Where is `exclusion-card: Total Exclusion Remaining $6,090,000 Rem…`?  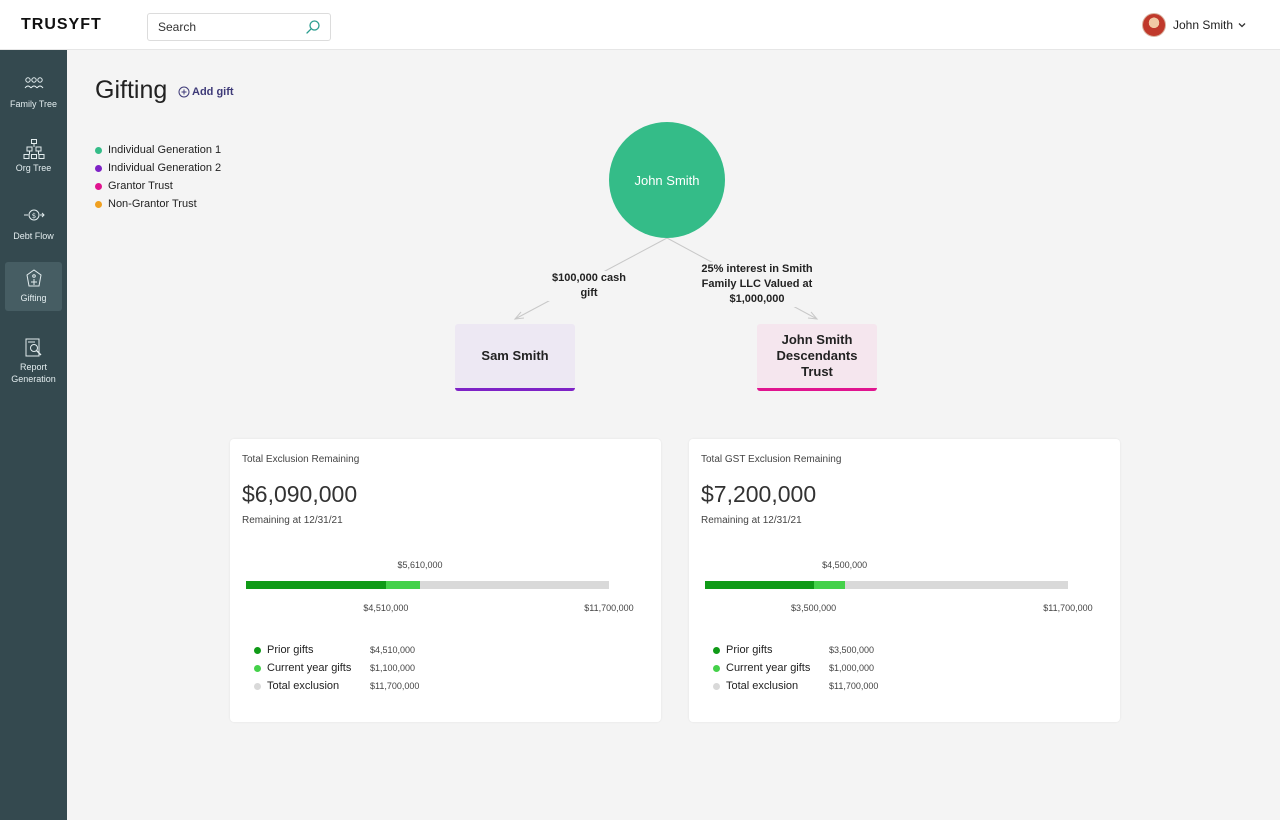 exclusion-card: Total Exclusion Remaining $6,090,000 Rem… is located at coordinates (445, 580).